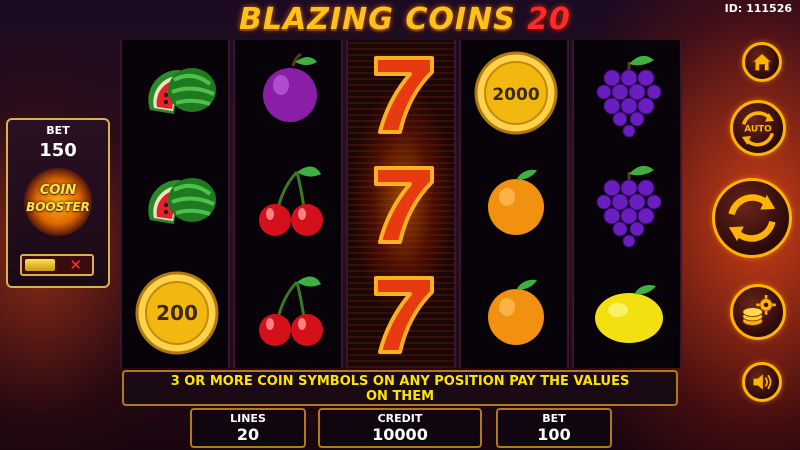 The width and height of the screenshot is (800, 450). I want to click on reel-4: 2000, so click(514, 204).